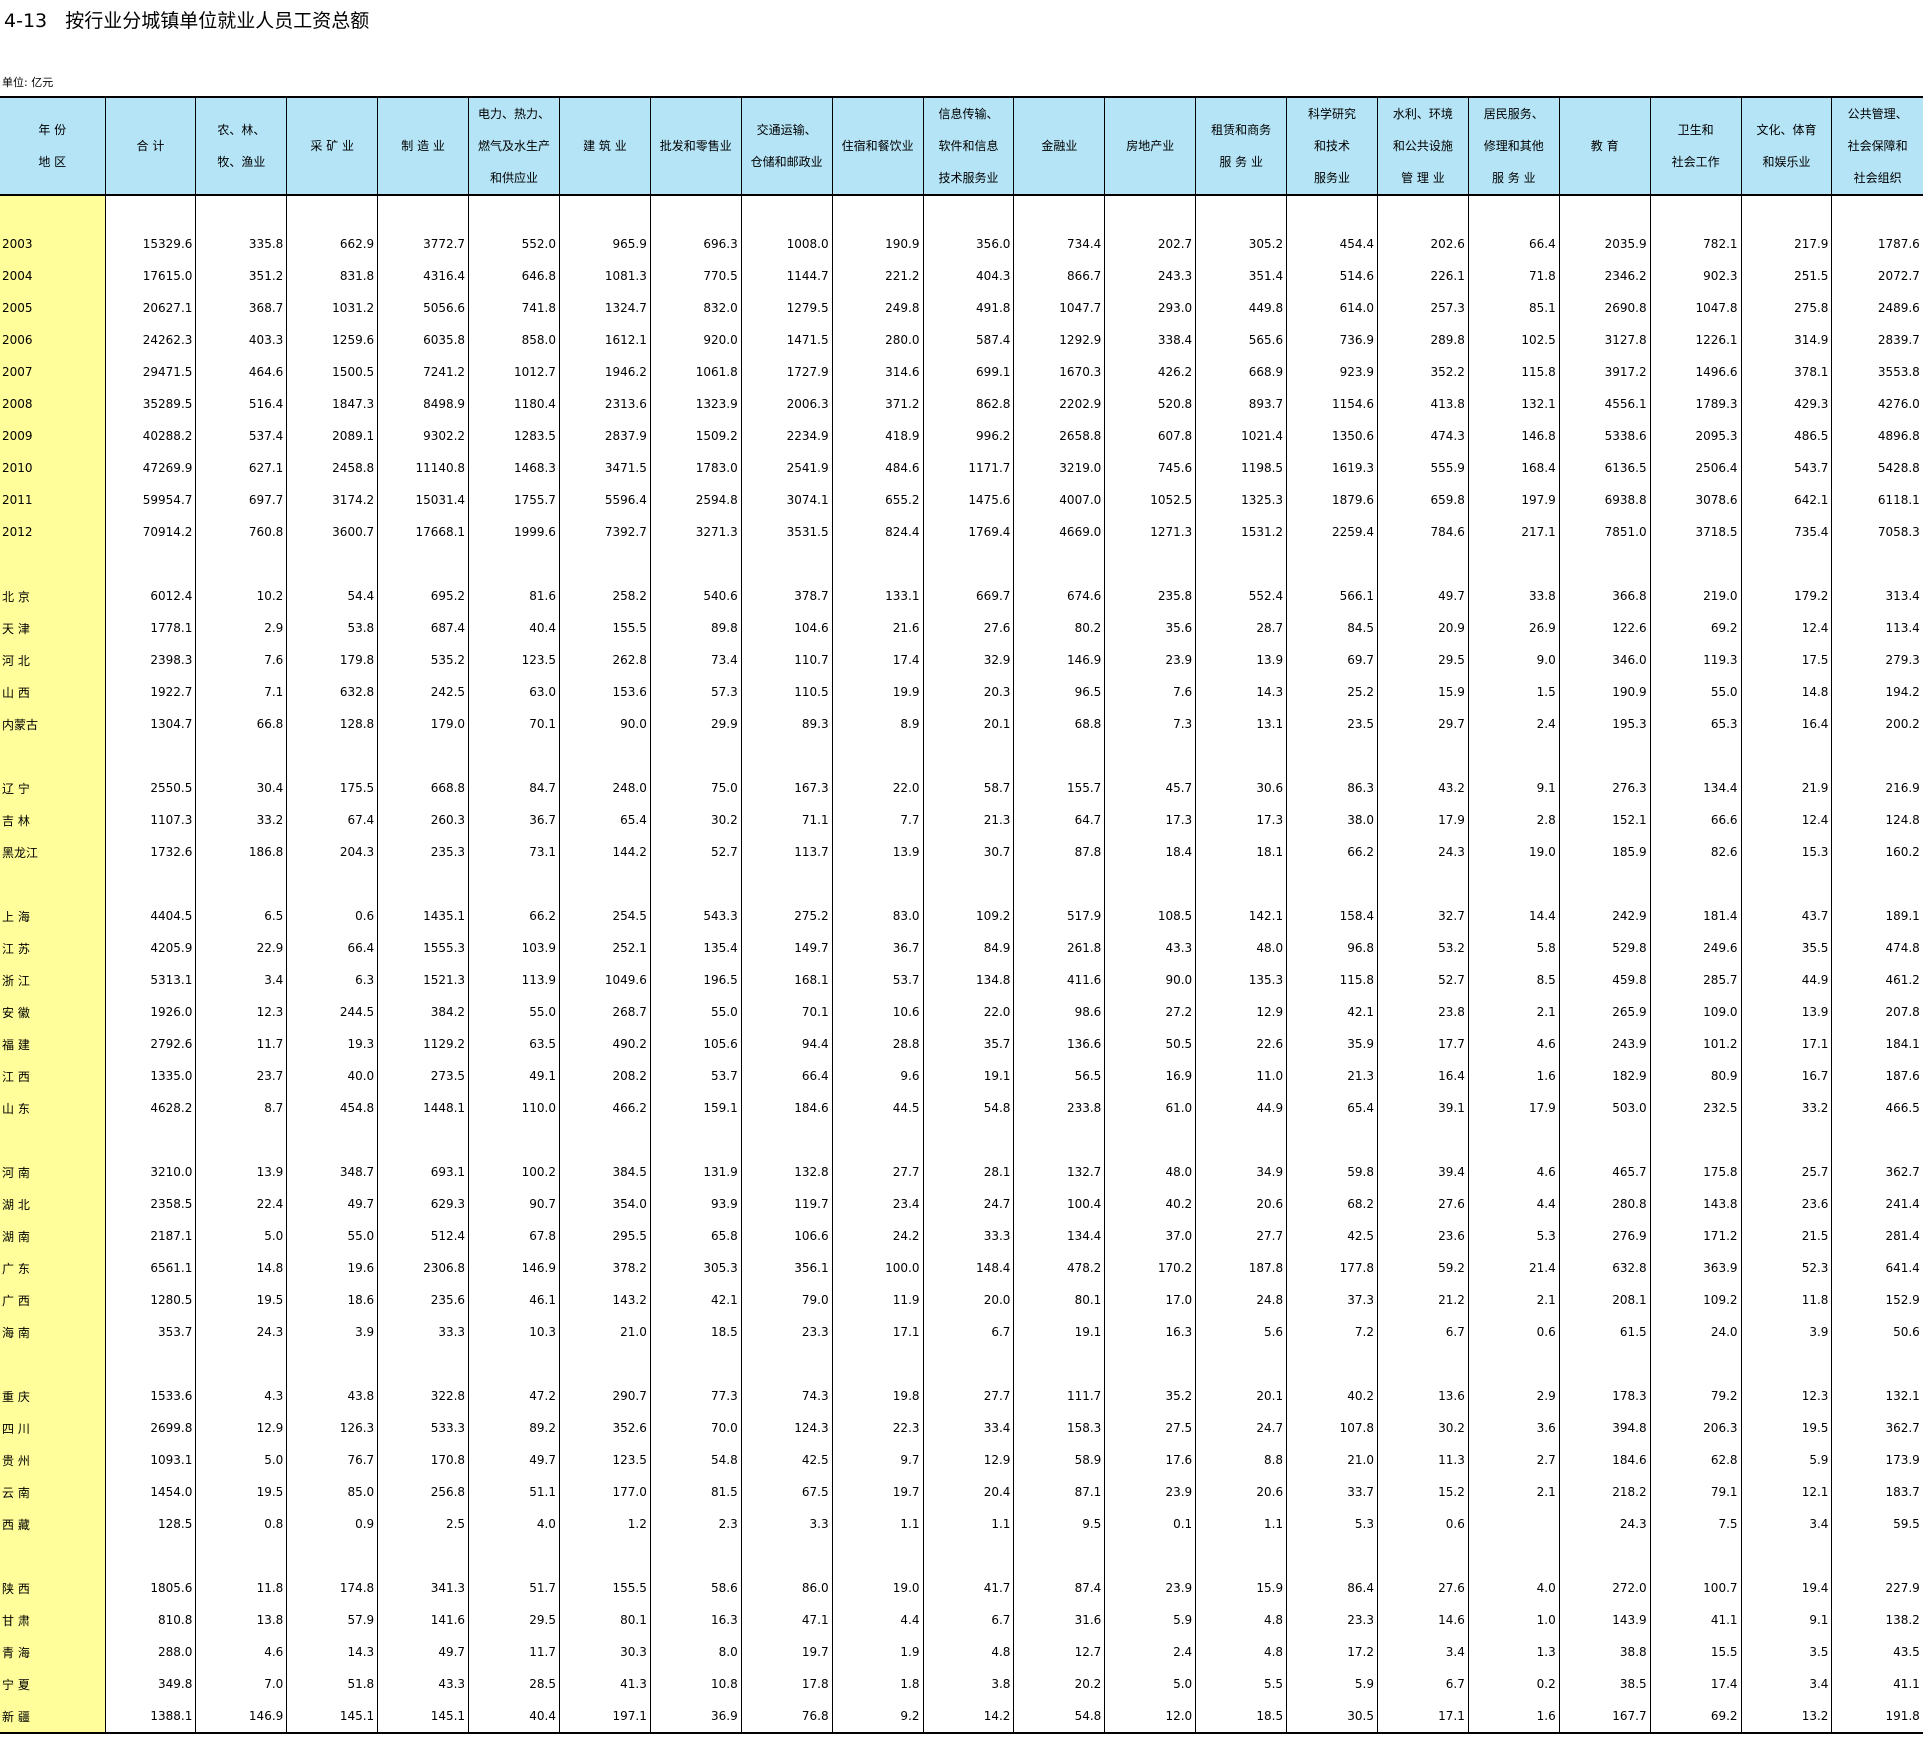  I want to click on table-cell: 27.6, so click(968, 628).